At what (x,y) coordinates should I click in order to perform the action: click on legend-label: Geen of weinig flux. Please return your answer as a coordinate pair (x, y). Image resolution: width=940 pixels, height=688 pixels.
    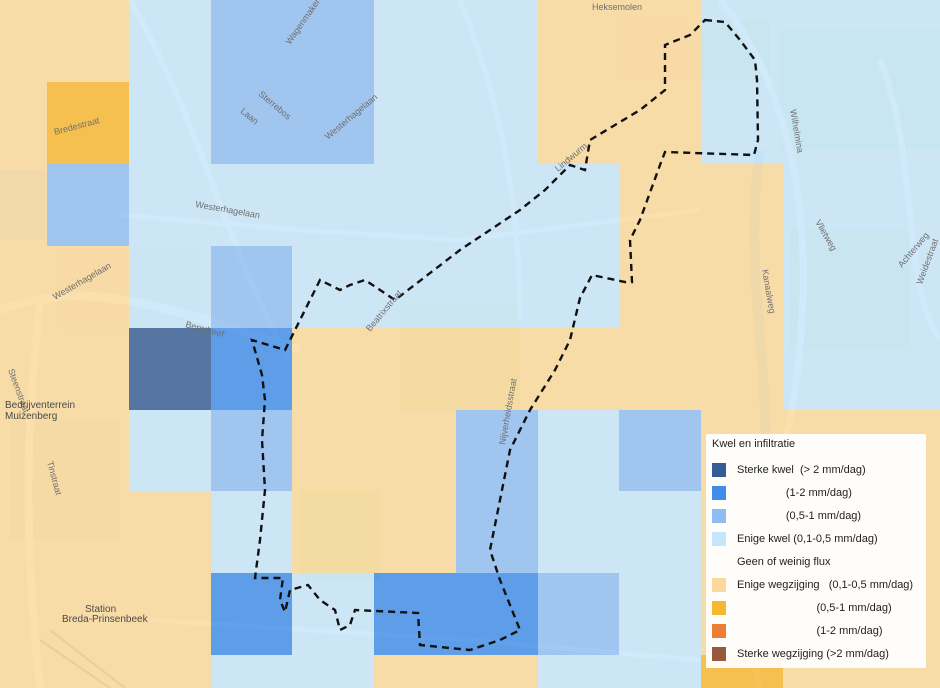
    Looking at the image, I should click on (784, 561).